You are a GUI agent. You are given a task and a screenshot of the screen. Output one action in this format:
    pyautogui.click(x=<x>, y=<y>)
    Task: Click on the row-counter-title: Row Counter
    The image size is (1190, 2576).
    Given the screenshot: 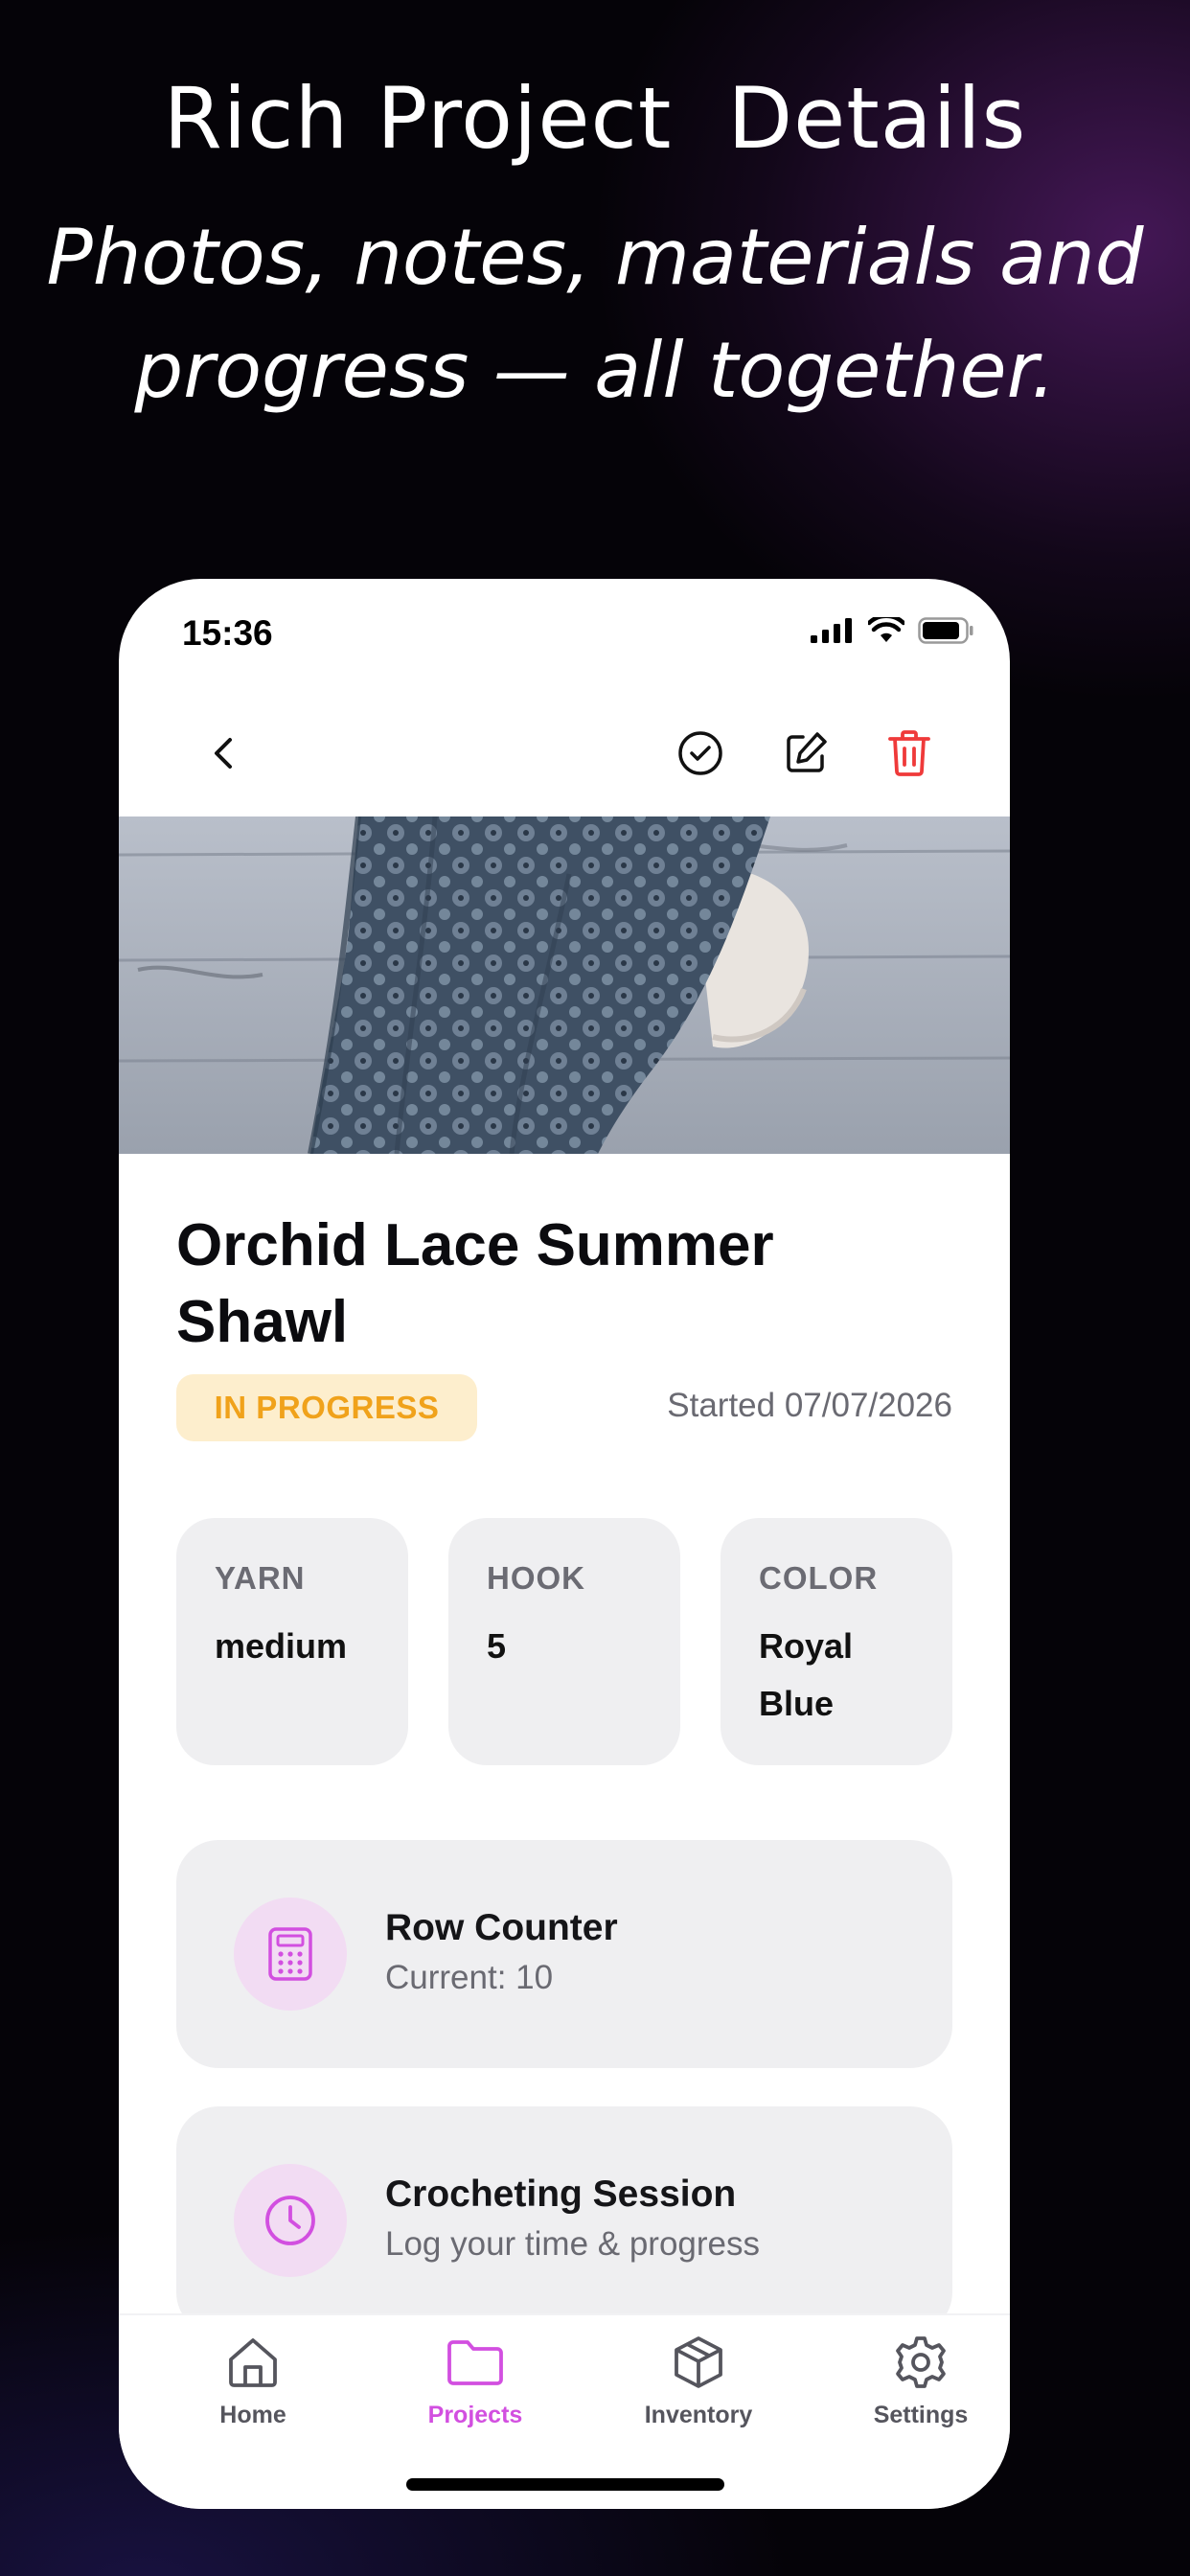 What is the action you would take?
    pyautogui.click(x=501, y=1927)
    